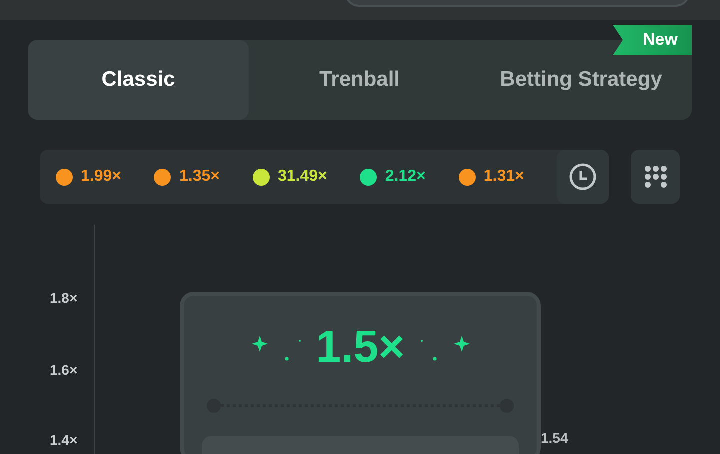  What do you see at coordinates (359, 80) in the screenshot?
I see `mode-tab: Trenball` at bounding box center [359, 80].